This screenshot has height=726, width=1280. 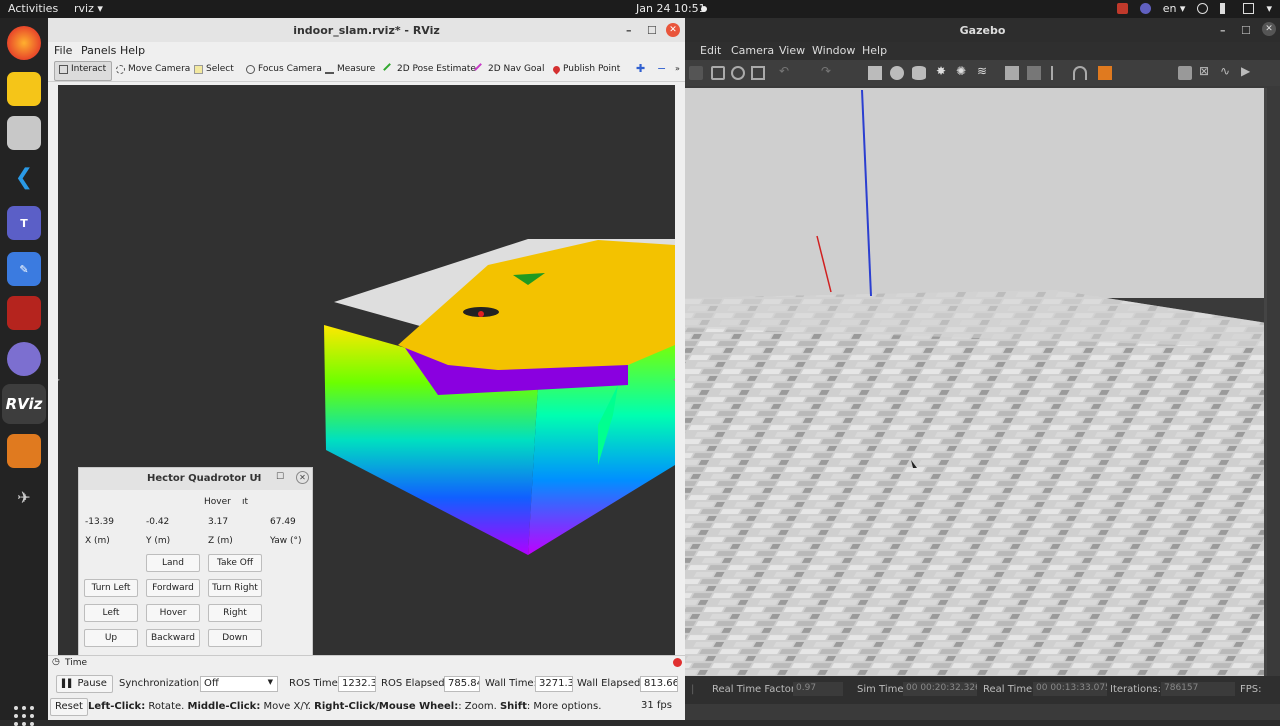 I want to click on gazebo-titlebar: Gazebo – ☐ ✕, so click(x=982, y=30).